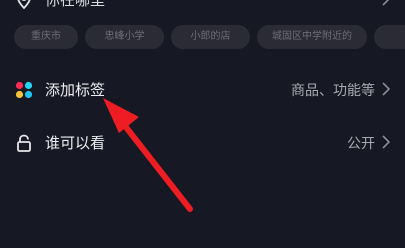 The width and height of the screenshot is (405, 248). I want to click on location-label: 你在哪里, so click(75, 4).